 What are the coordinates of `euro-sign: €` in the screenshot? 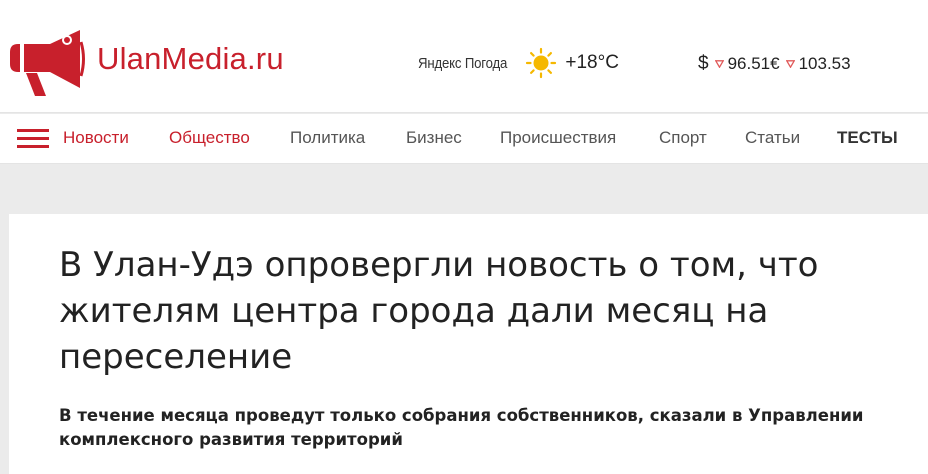 It's located at (775, 63).